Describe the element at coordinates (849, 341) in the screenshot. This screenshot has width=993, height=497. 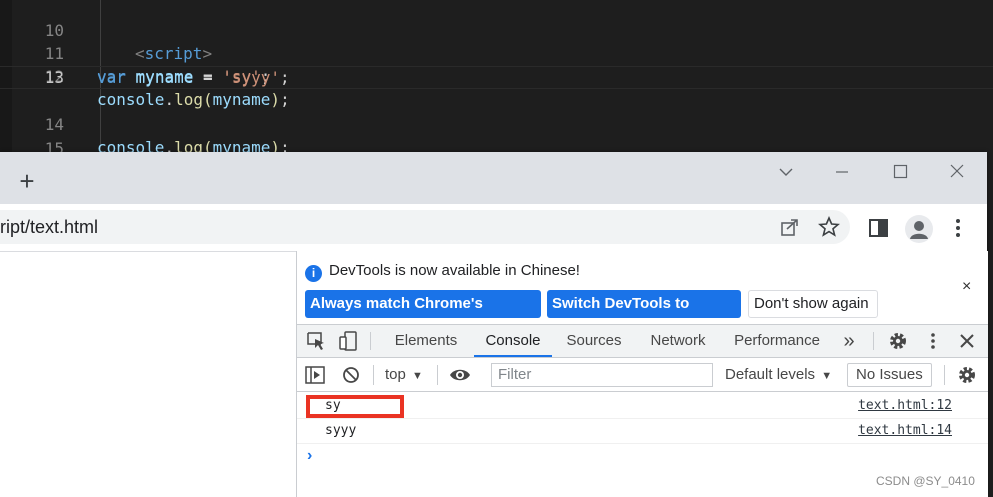
I see `more-tabs-icon: »` at that location.